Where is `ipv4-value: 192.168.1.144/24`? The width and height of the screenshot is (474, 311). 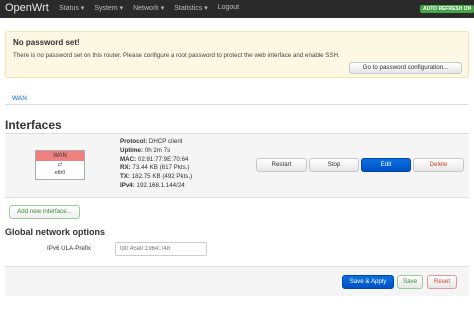 ipv4-value: 192.168.1.144/24 is located at coordinates (160, 185).